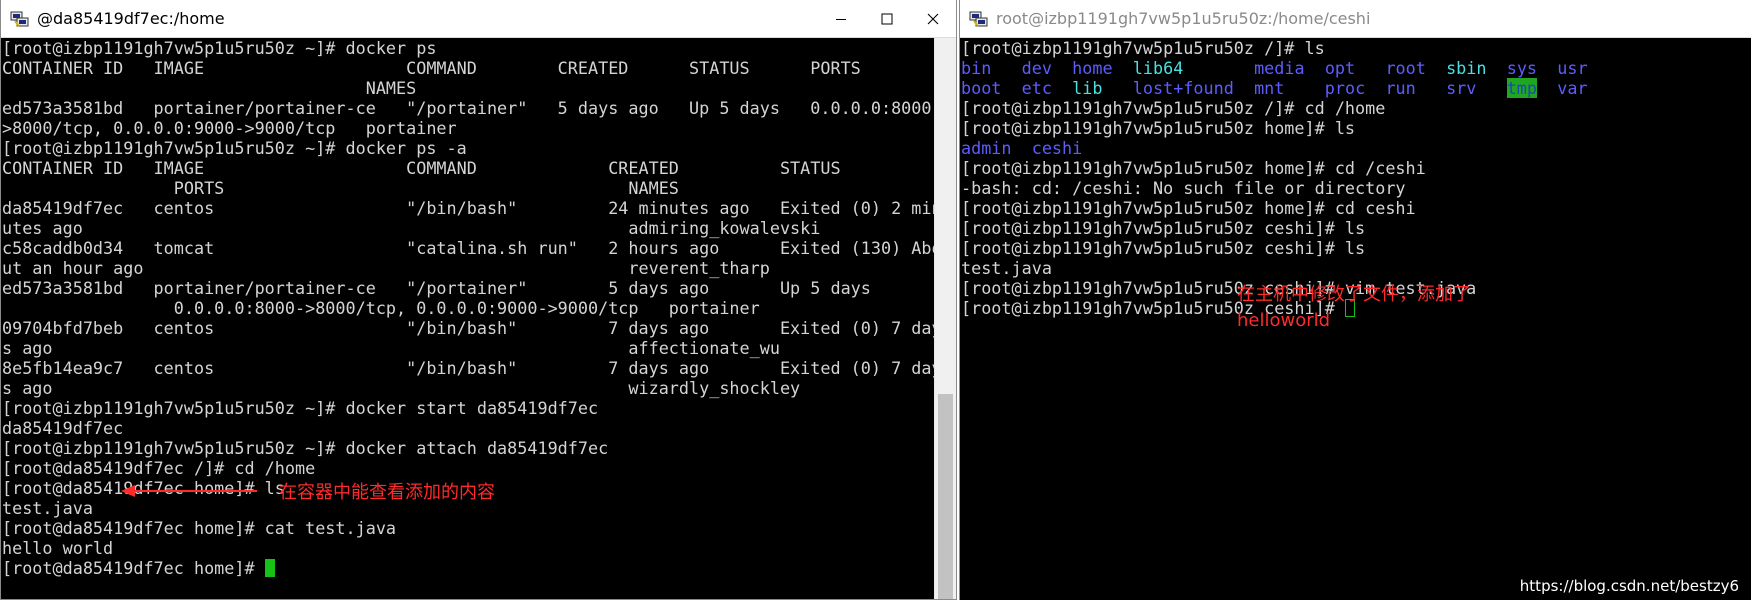  What do you see at coordinates (1284, 320) in the screenshot?
I see `annotation-line: helloworld` at bounding box center [1284, 320].